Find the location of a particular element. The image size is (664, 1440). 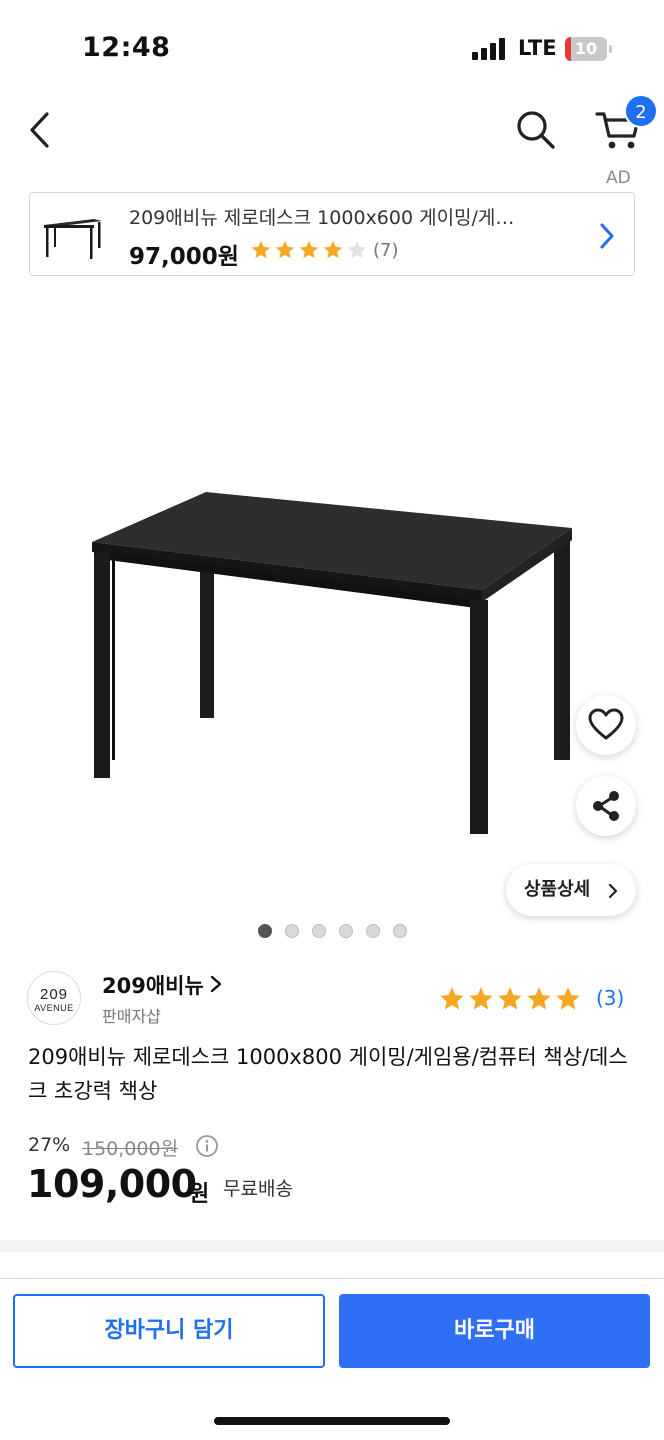

battery-level: 10 is located at coordinates (586, 48).